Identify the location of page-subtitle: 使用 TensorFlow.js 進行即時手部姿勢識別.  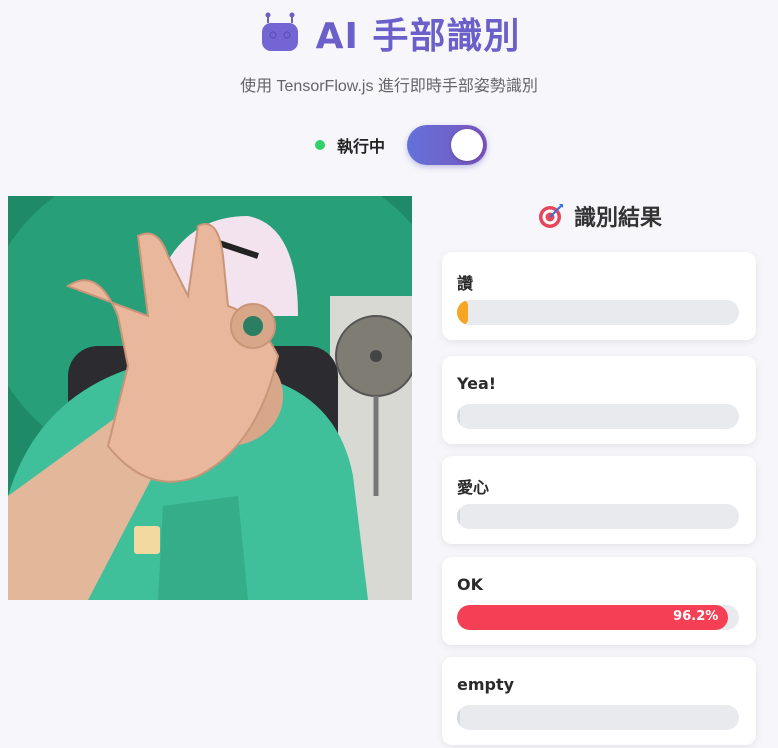
(389, 86).